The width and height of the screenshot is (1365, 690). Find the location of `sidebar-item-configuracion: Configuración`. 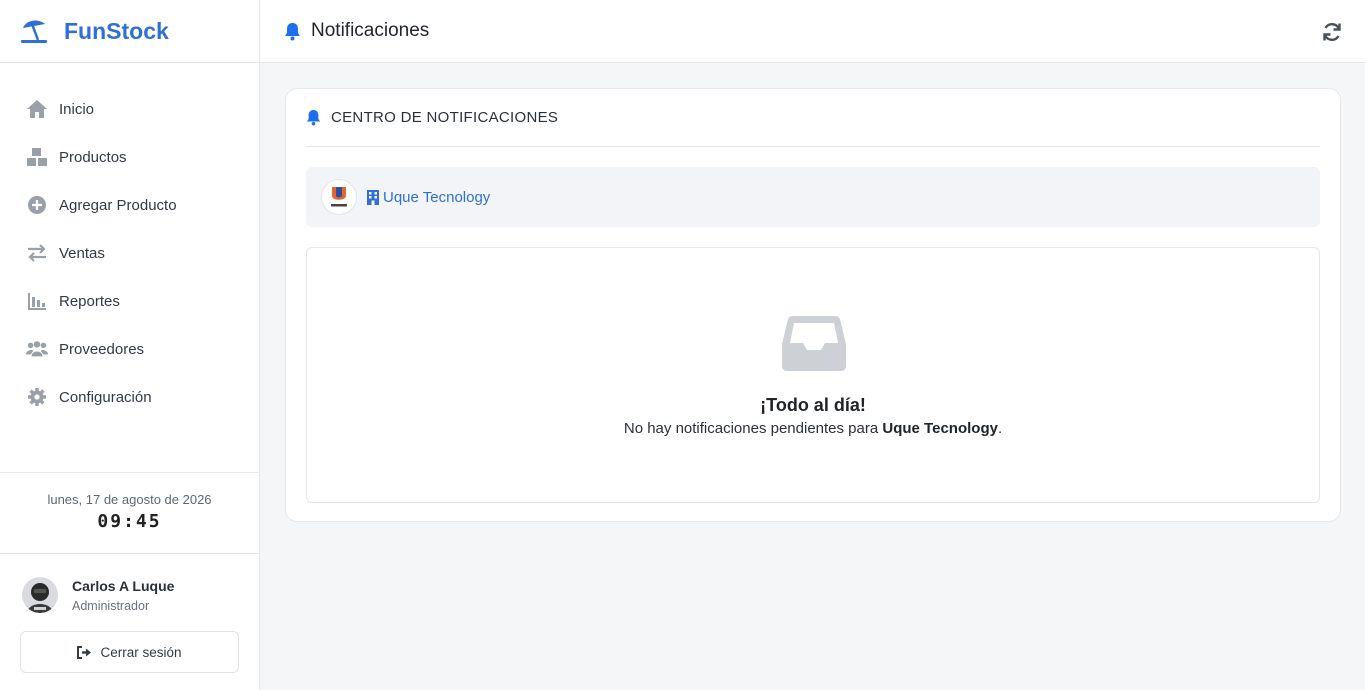

sidebar-item-configuracion: Configuración is located at coordinates (129, 397).